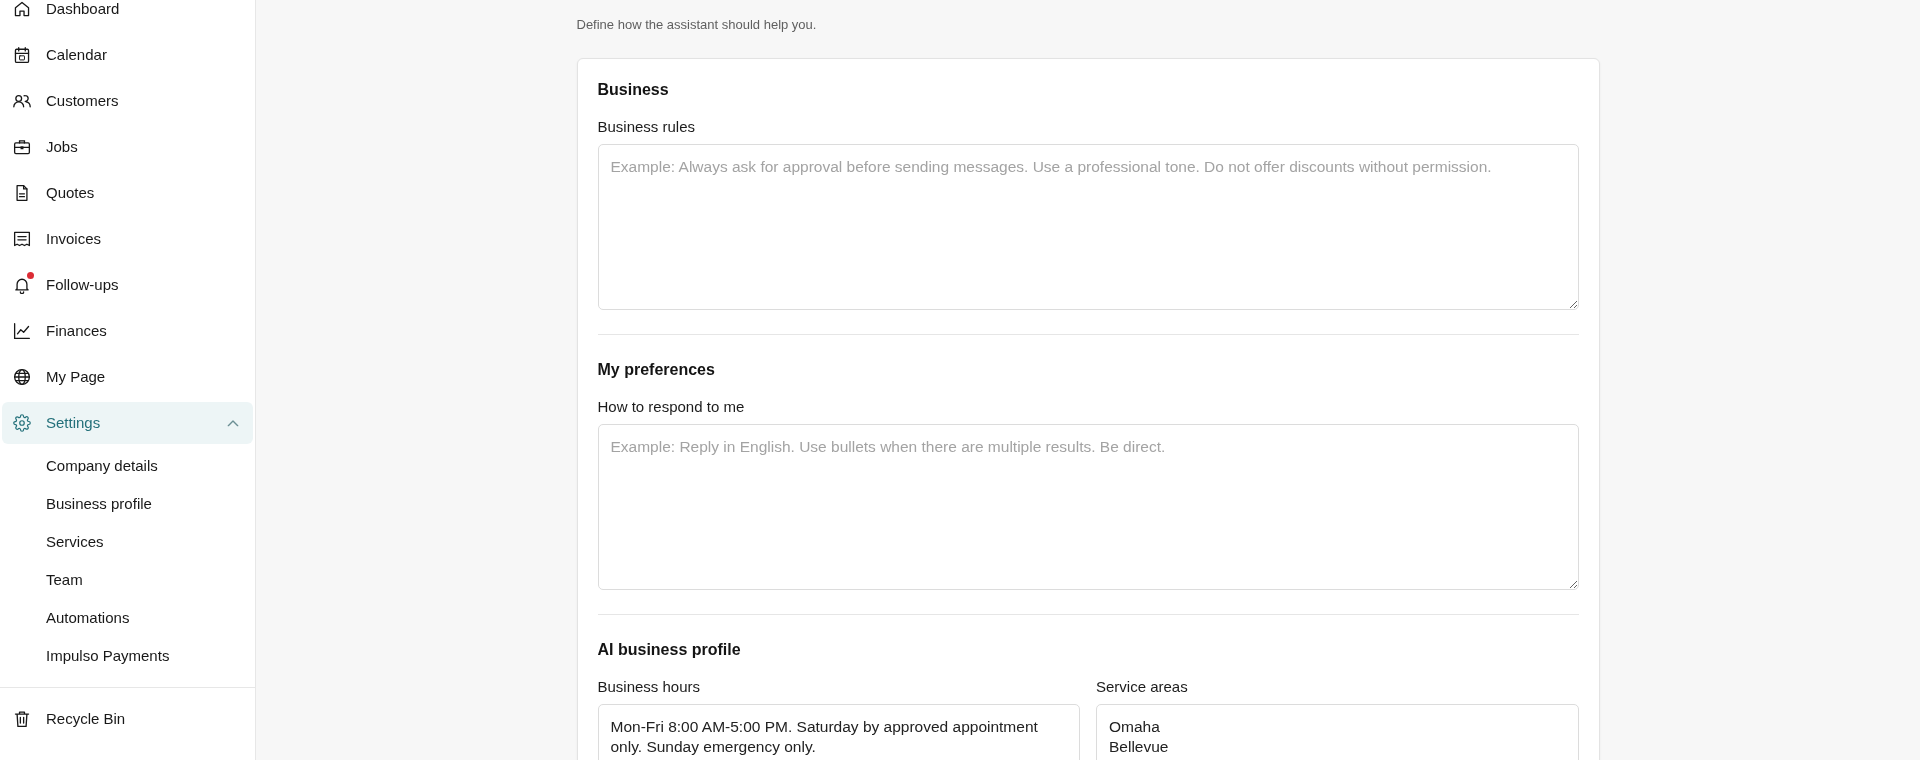 This screenshot has height=760, width=1920. What do you see at coordinates (80, 466) in the screenshot?
I see `sidebar-subitem: Company details` at bounding box center [80, 466].